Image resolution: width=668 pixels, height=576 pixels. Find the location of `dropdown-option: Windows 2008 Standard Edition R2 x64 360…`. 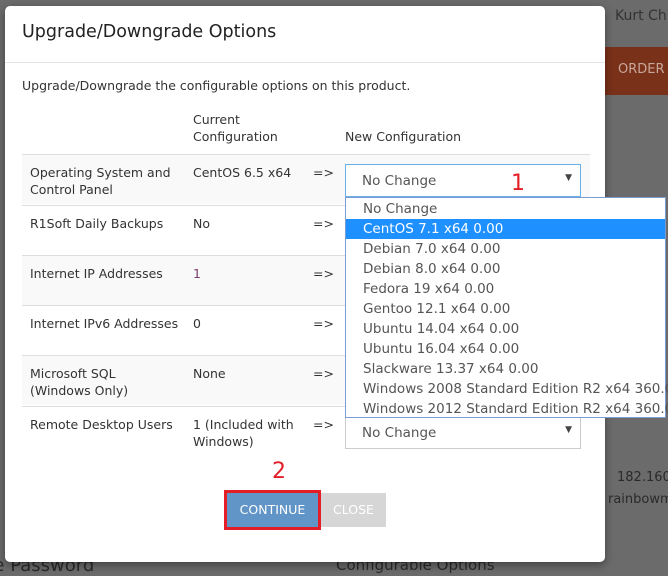

dropdown-option: Windows 2008 Standard Edition R2 x64 360… is located at coordinates (507, 389).